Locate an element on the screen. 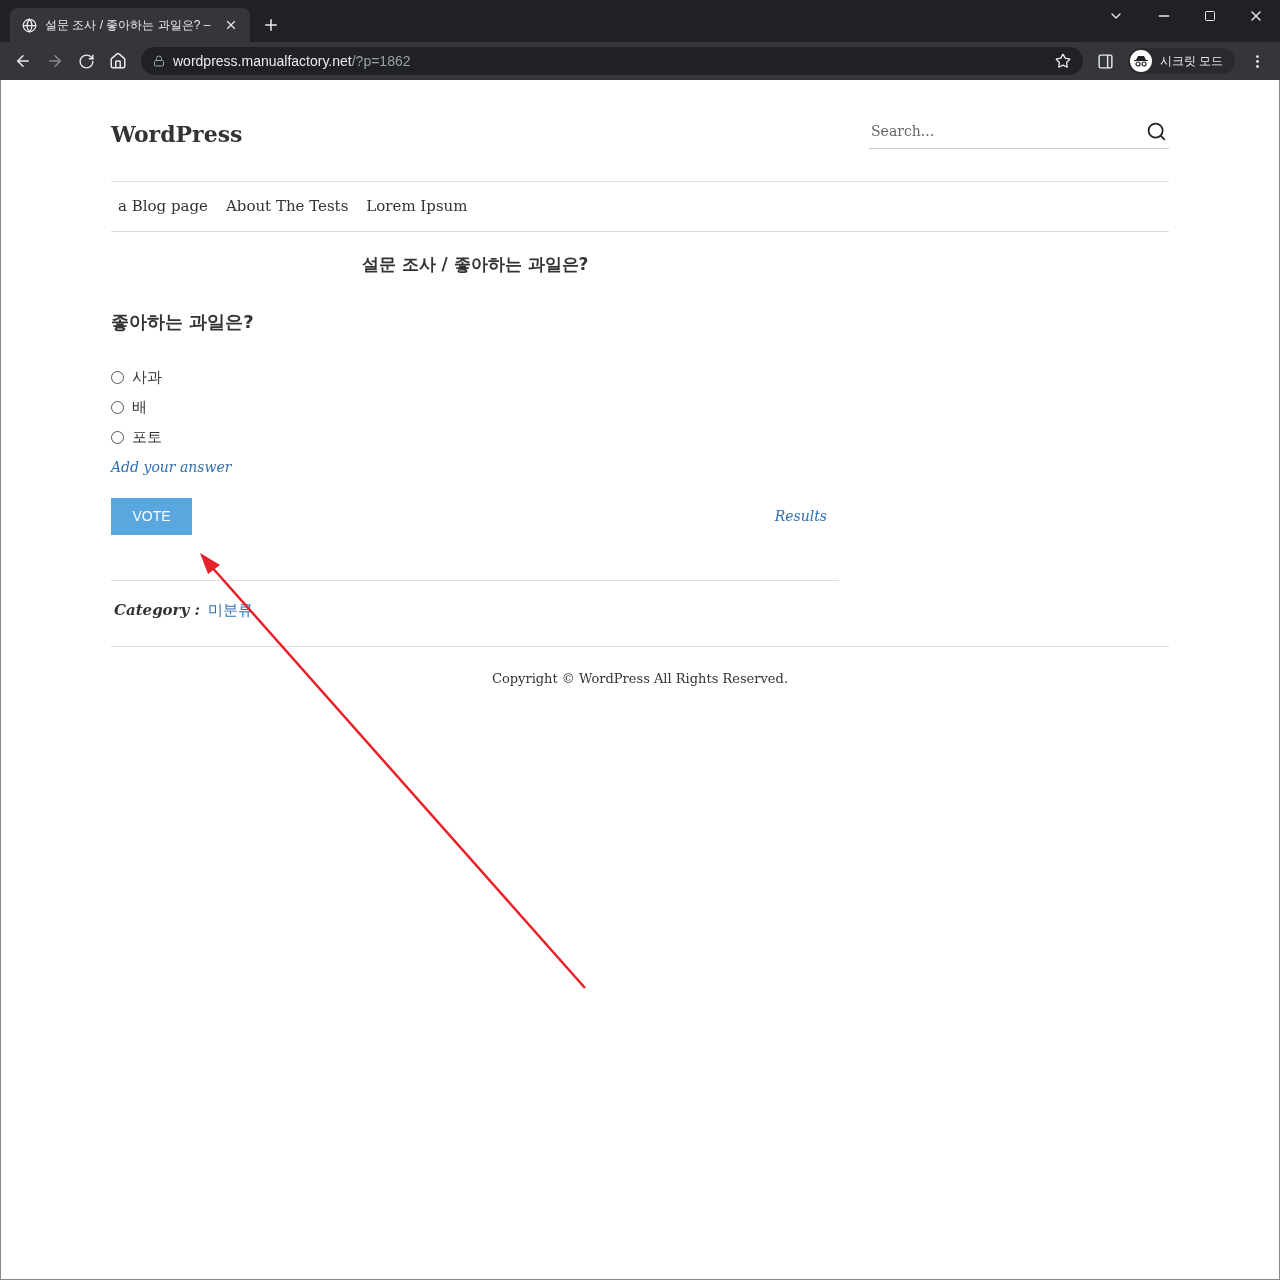  nav-link: a Blog page is located at coordinates (163, 206).